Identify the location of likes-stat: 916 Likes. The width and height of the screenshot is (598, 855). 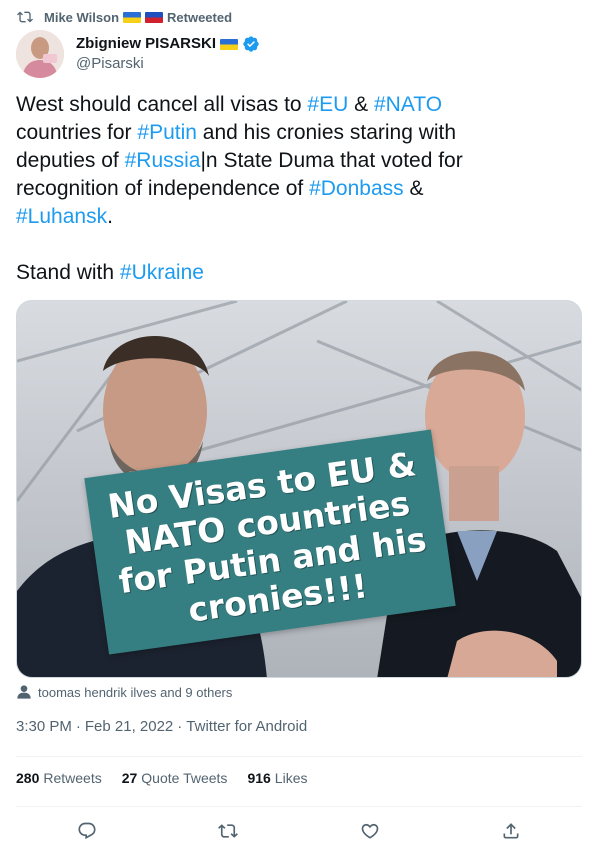
(277, 778).